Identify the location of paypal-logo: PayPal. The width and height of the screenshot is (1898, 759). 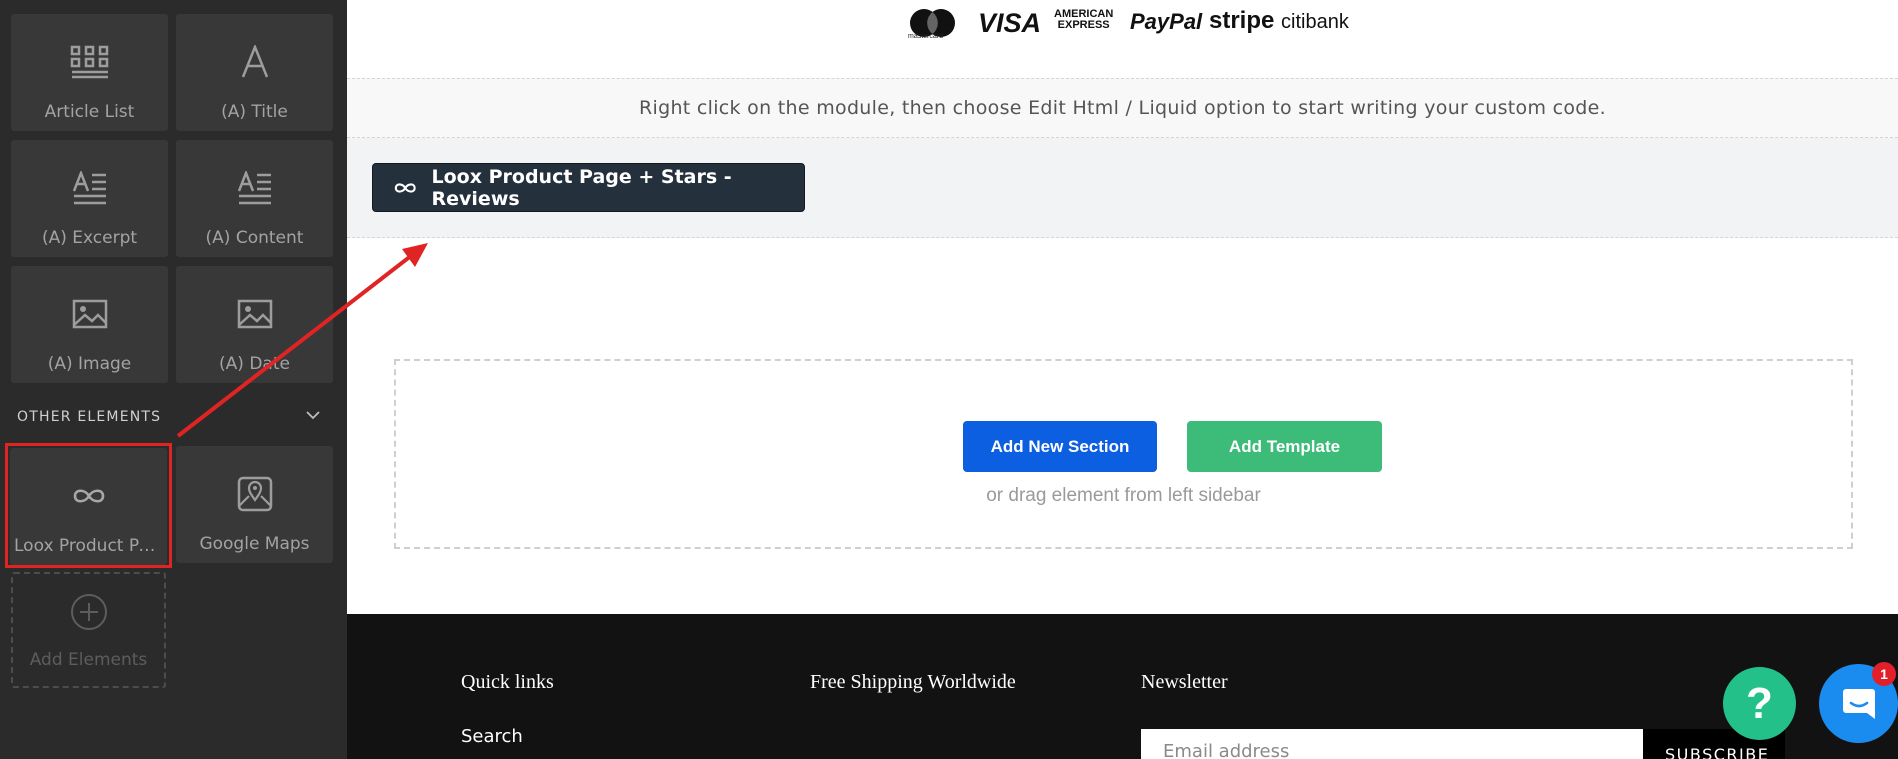
(1166, 21).